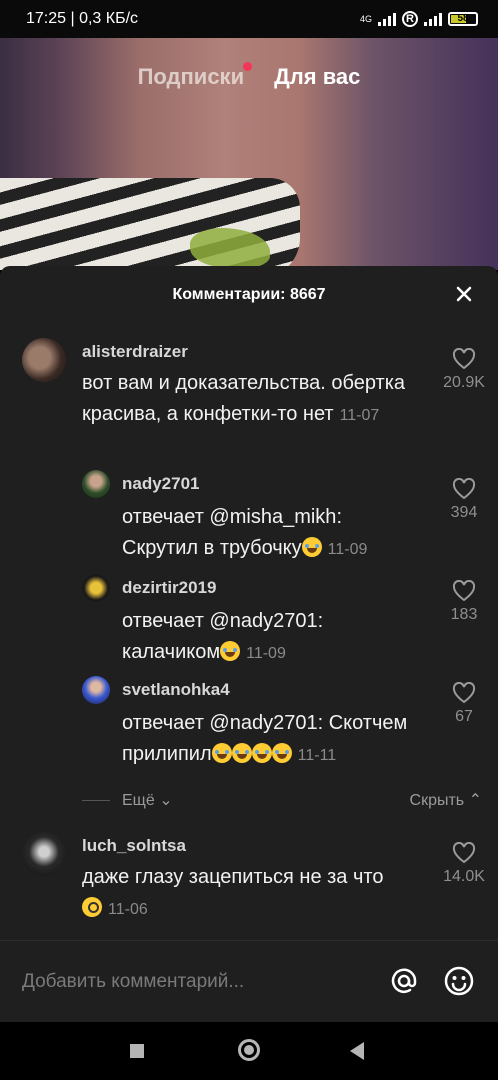 This screenshot has width=498, height=1080. What do you see at coordinates (169, 588) in the screenshot?
I see `comment-username: dezirtir2019` at bounding box center [169, 588].